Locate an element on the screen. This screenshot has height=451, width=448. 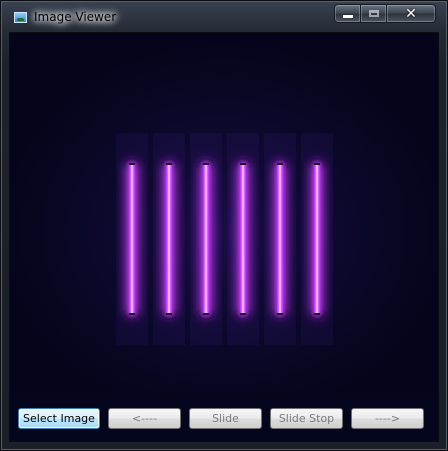
minimize-button is located at coordinates (347, 13).